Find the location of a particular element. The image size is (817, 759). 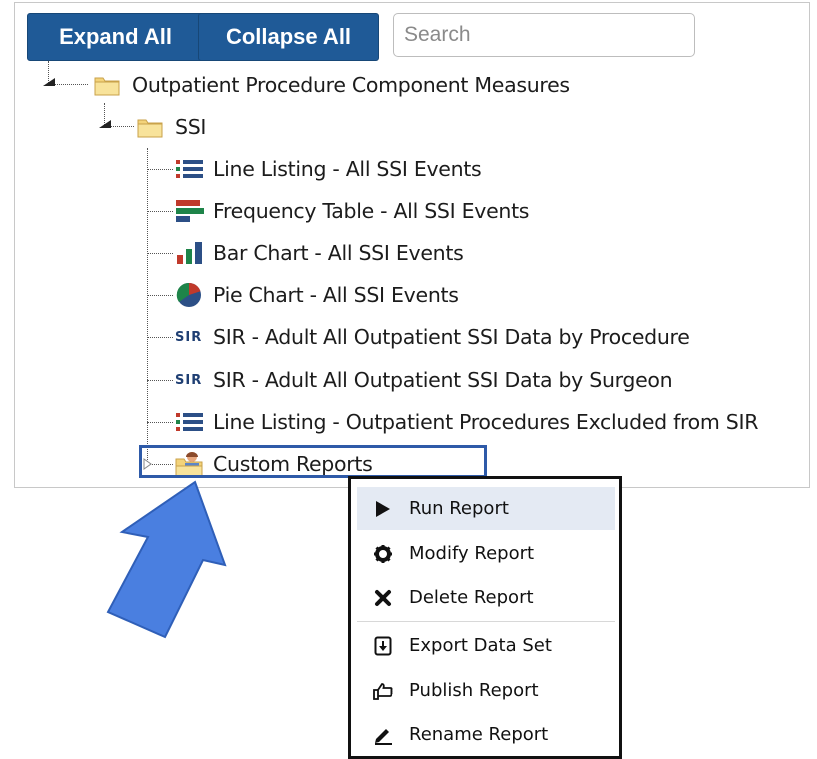

menu-item-label: Publish Report is located at coordinates (474, 690).